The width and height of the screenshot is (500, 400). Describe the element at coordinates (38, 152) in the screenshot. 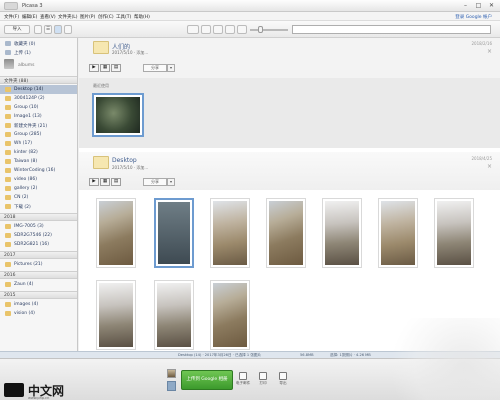

I see `sidebar-folder: kinter (82)` at that location.